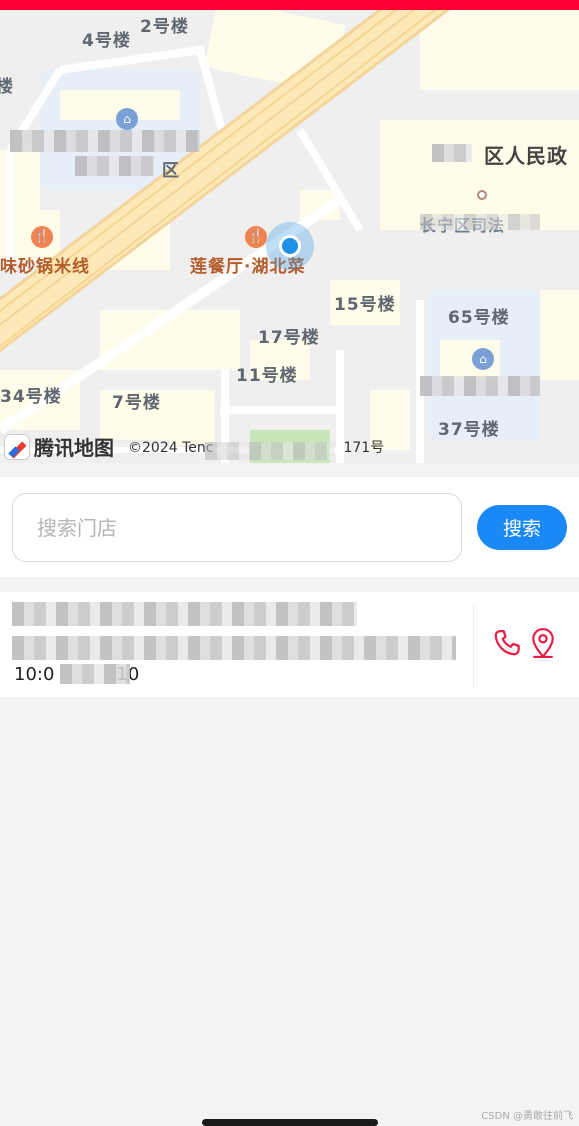 This screenshot has height=1126, width=579. I want to click on map-label-building-65: 65号楼, so click(479, 318).